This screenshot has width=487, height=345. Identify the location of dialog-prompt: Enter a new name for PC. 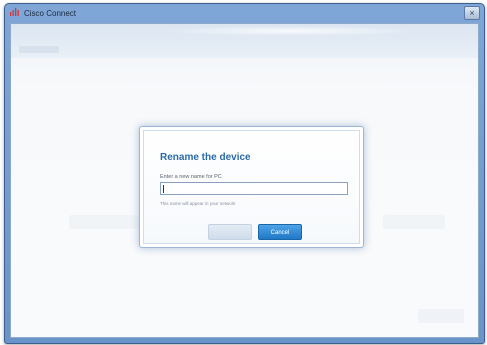
(191, 177).